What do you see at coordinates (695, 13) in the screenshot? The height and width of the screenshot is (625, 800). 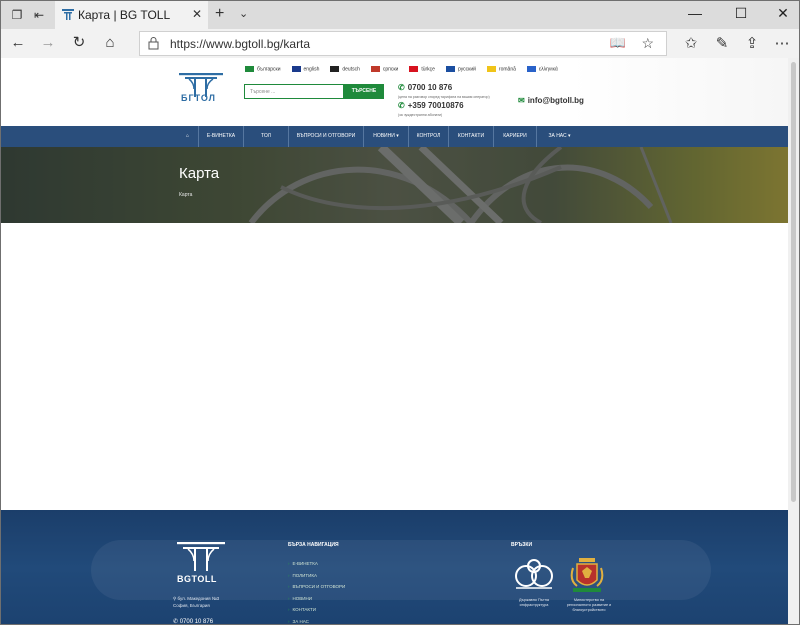 I see `minimize-icon: —` at bounding box center [695, 13].